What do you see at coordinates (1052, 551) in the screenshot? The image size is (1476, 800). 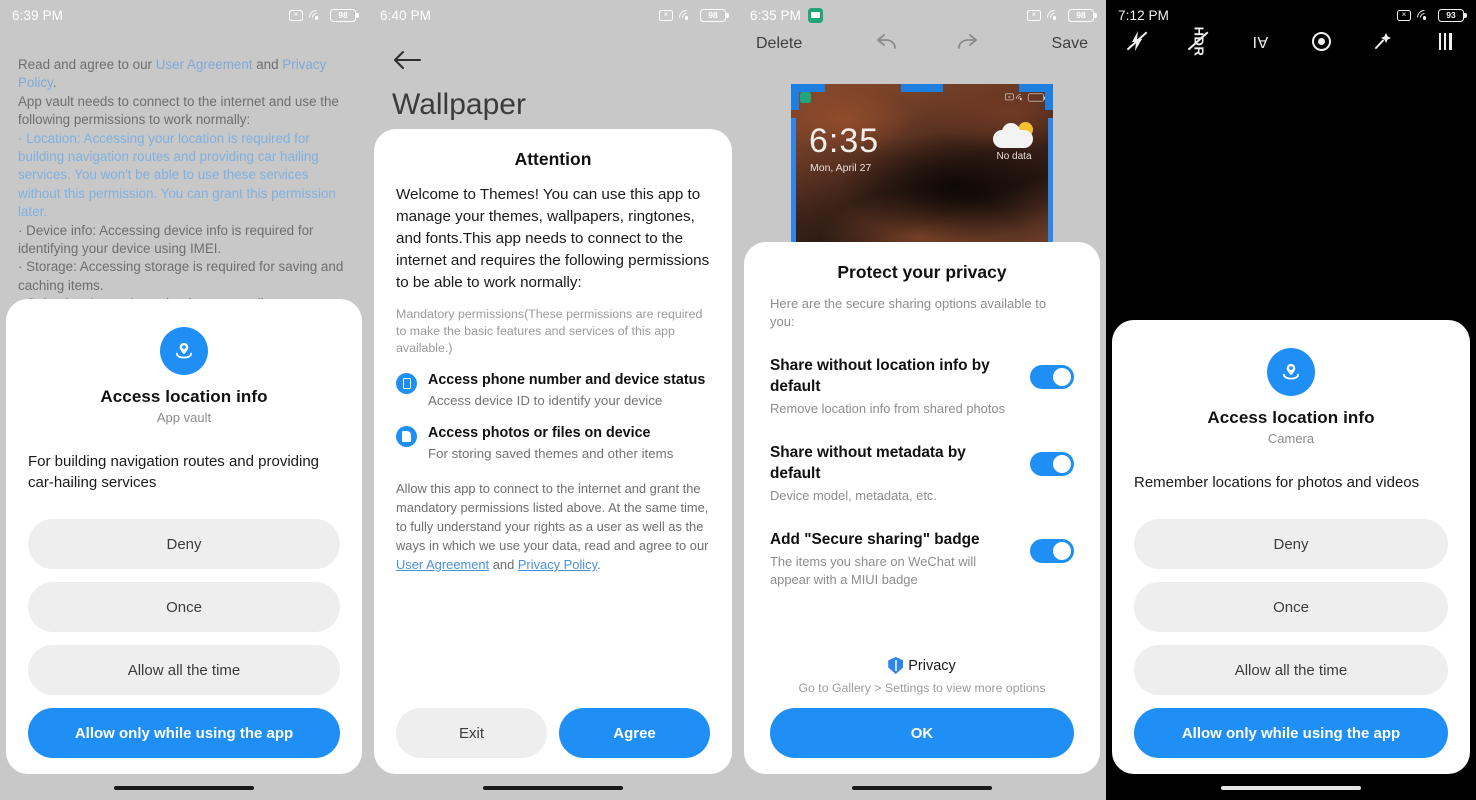 I see `toggle-secure-sharing-badge` at bounding box center [1052, 551].